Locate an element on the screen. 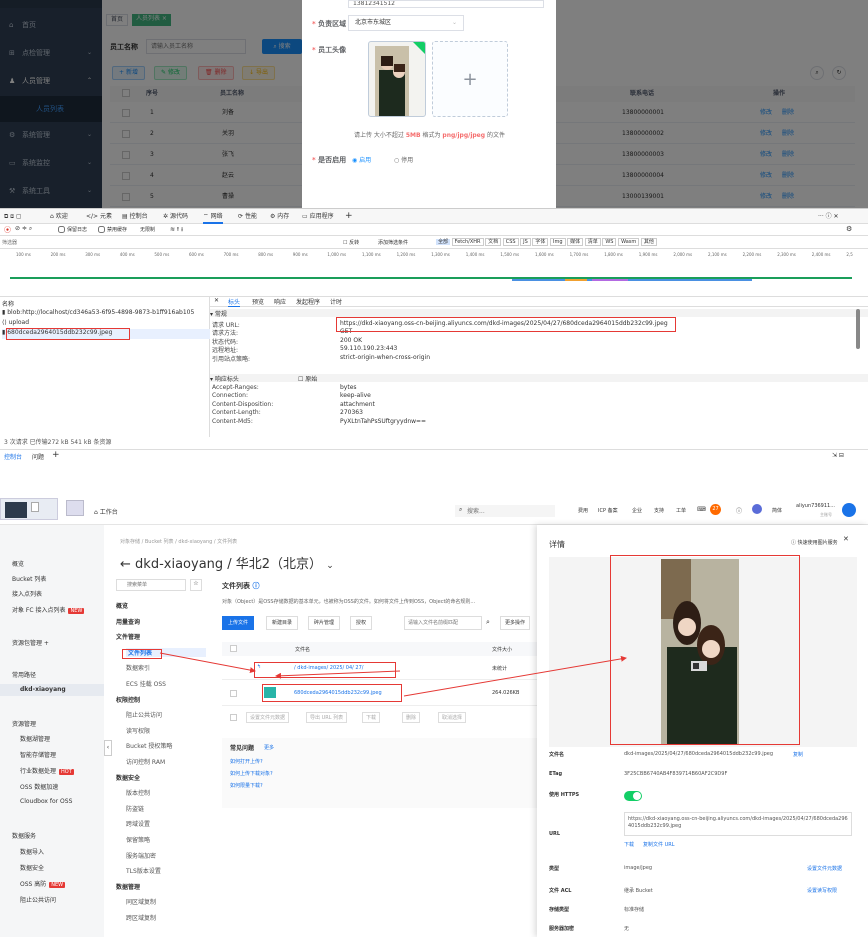  detail-action-link: 设置文件元数据 is located at coordinates (824, 868).